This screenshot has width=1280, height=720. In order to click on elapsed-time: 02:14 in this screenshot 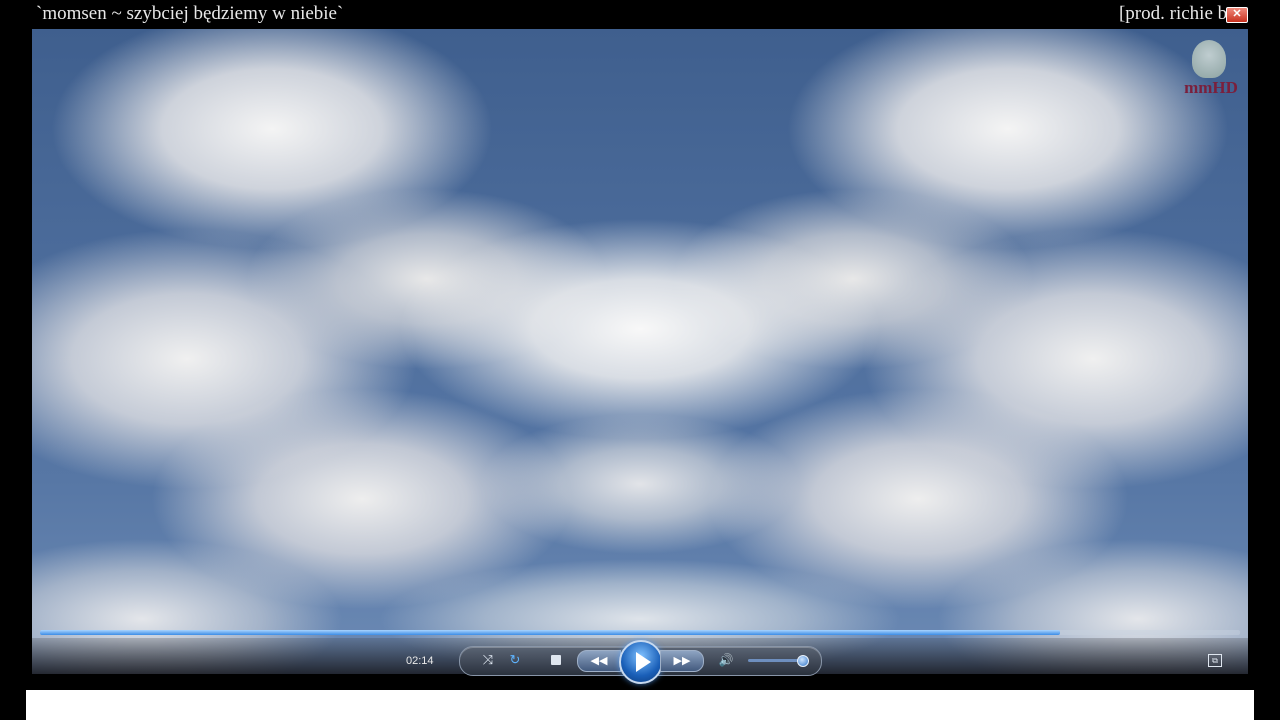, I will do `click(420, 661)`.